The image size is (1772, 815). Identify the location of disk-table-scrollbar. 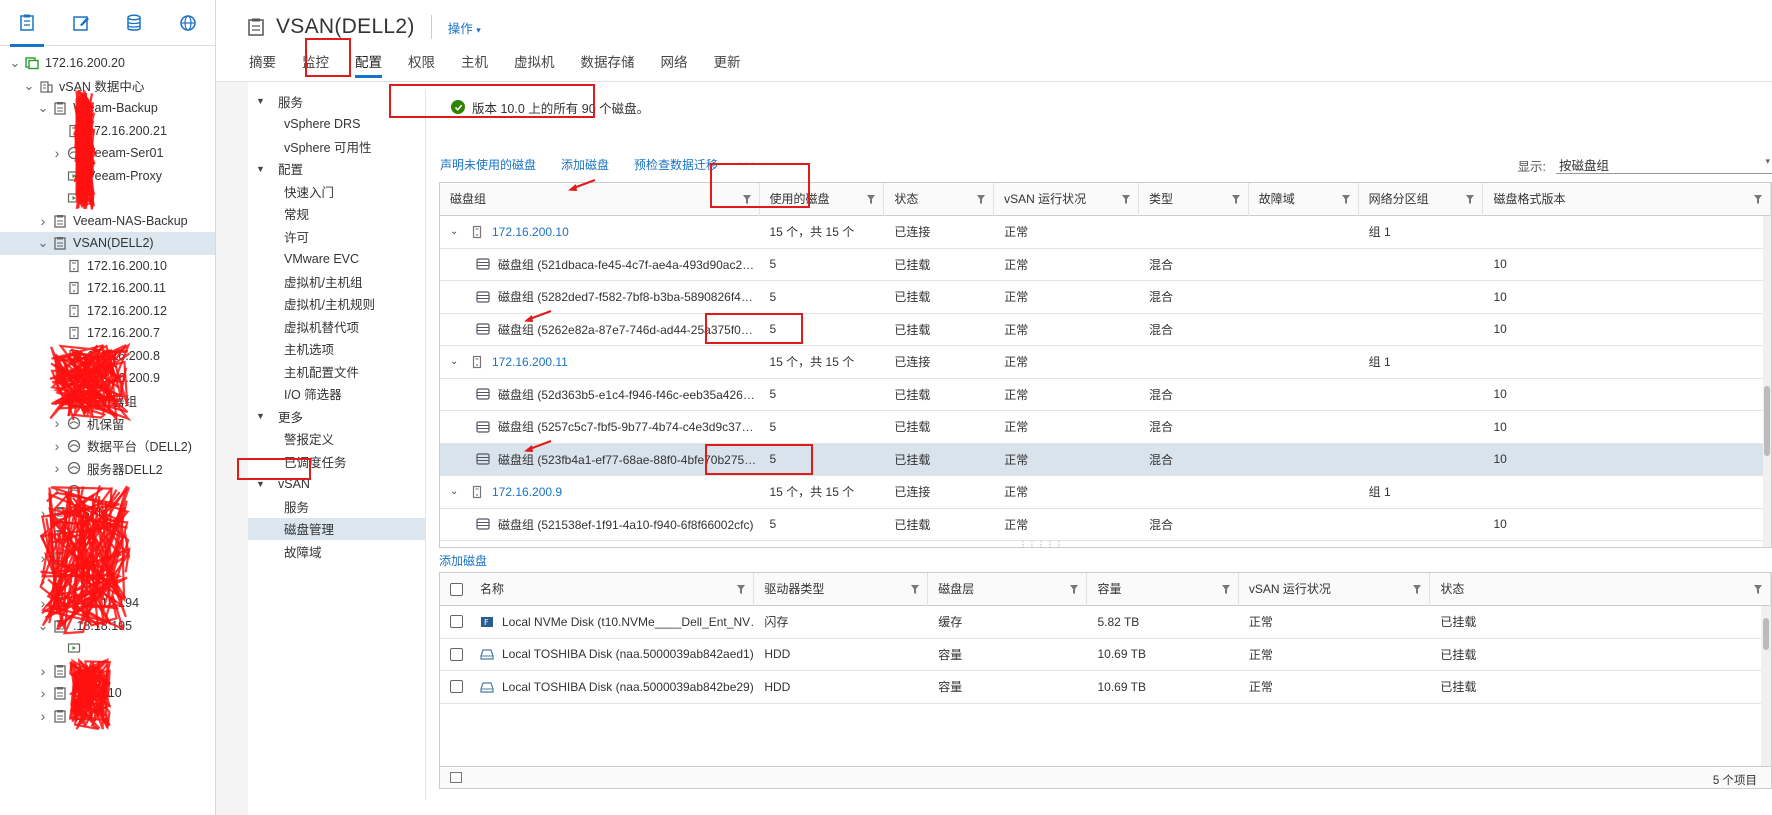
(1767, 381).